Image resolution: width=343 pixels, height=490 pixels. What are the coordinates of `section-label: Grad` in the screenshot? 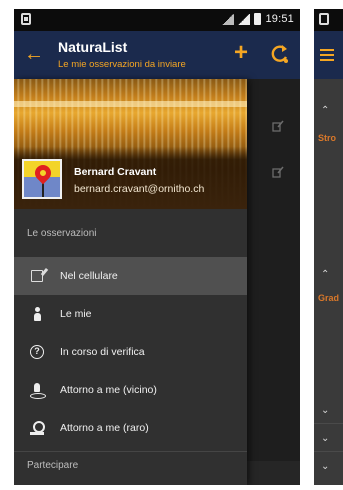 It's located at (329, 298).